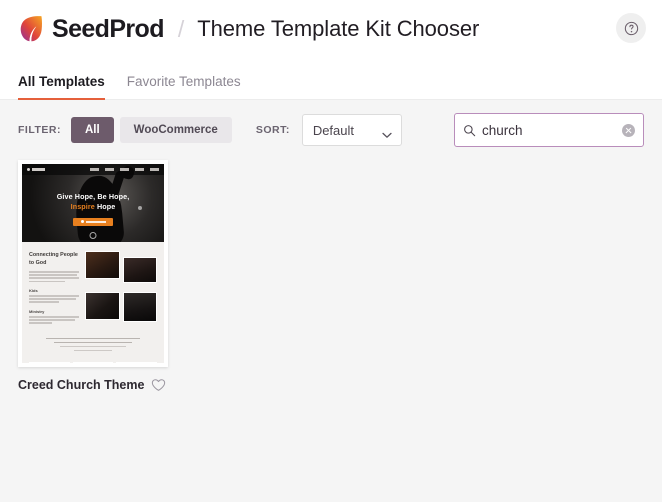 The image size is (662, 502). I want to click on template-card-footer: Creed Church Theme, so click(93, 385).